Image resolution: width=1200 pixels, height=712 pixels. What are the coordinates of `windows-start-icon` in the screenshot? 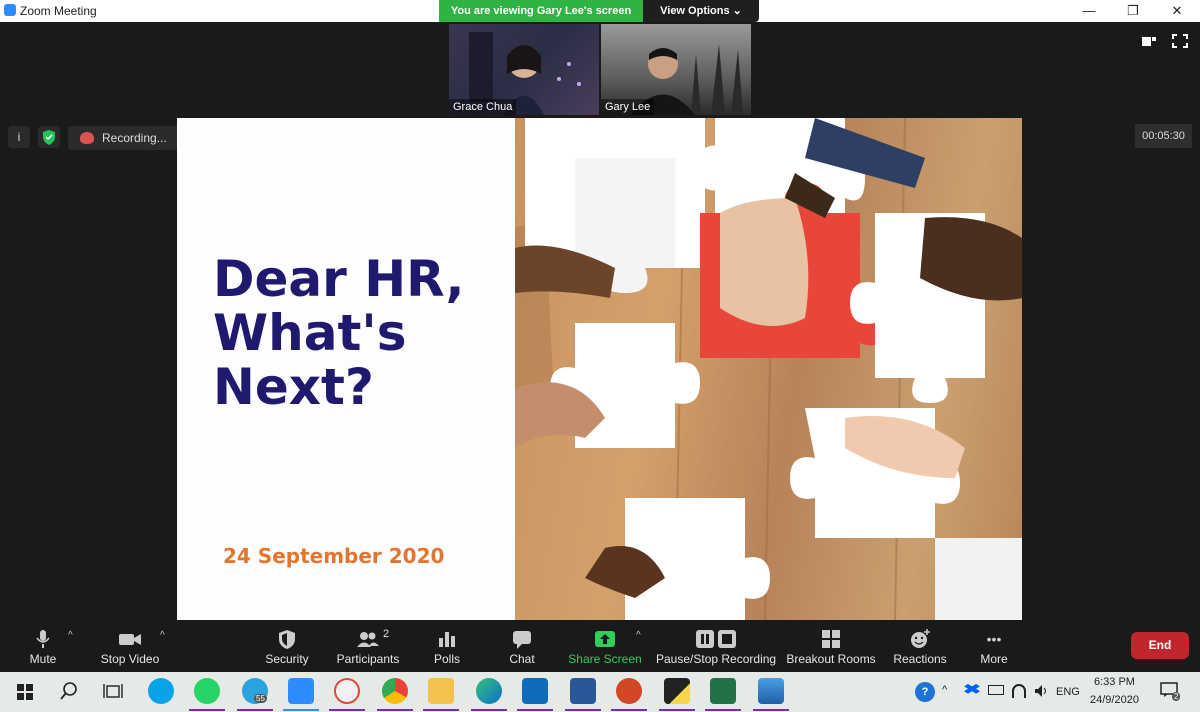 It's located at (25, 691).